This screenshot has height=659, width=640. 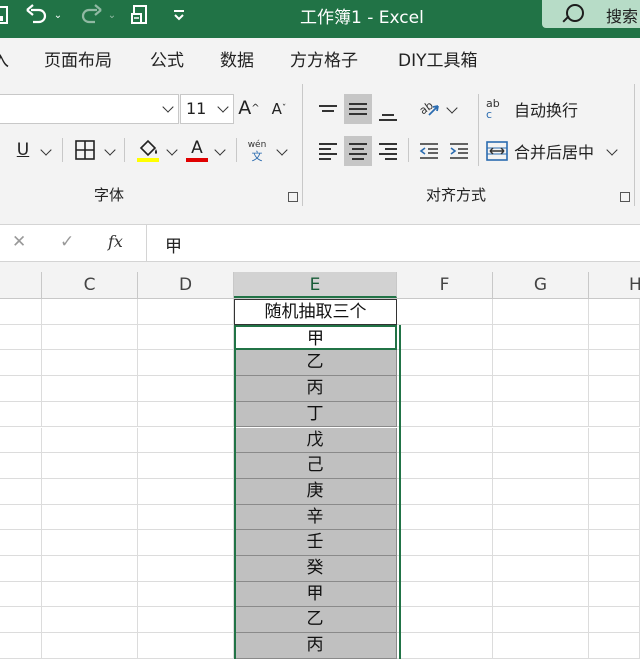 What do you see at coordinates (393, 243) in the screenshot?
I see `formula-input: 甲` at bounding box center [393, 243].